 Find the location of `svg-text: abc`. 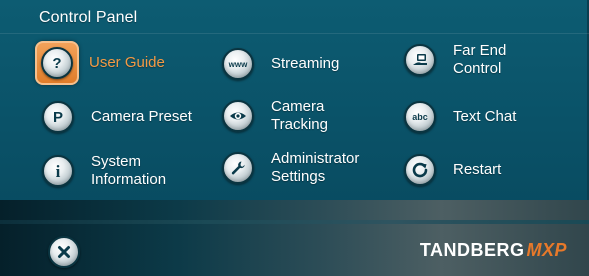

svg-text: abc is located at coordinates (420, 117).